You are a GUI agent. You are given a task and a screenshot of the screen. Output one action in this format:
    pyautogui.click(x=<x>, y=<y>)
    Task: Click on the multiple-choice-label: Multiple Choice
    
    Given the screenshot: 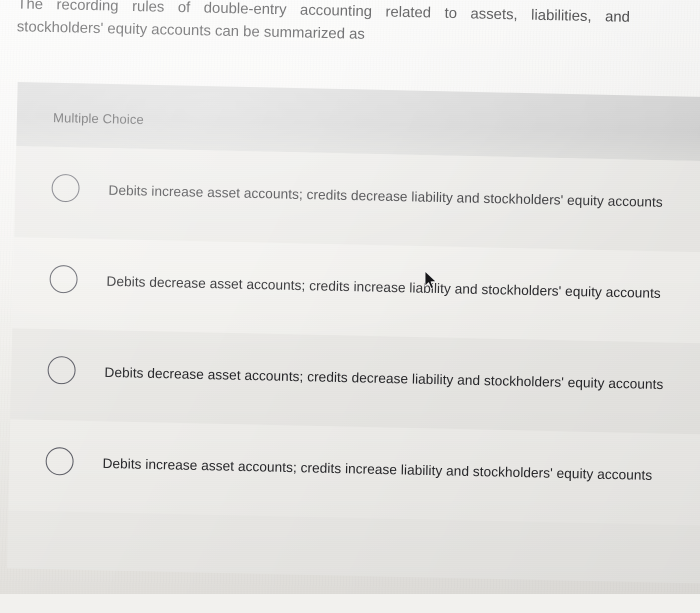 What is the action you would take?
    pyautogui.click(x=98, y=119)
    